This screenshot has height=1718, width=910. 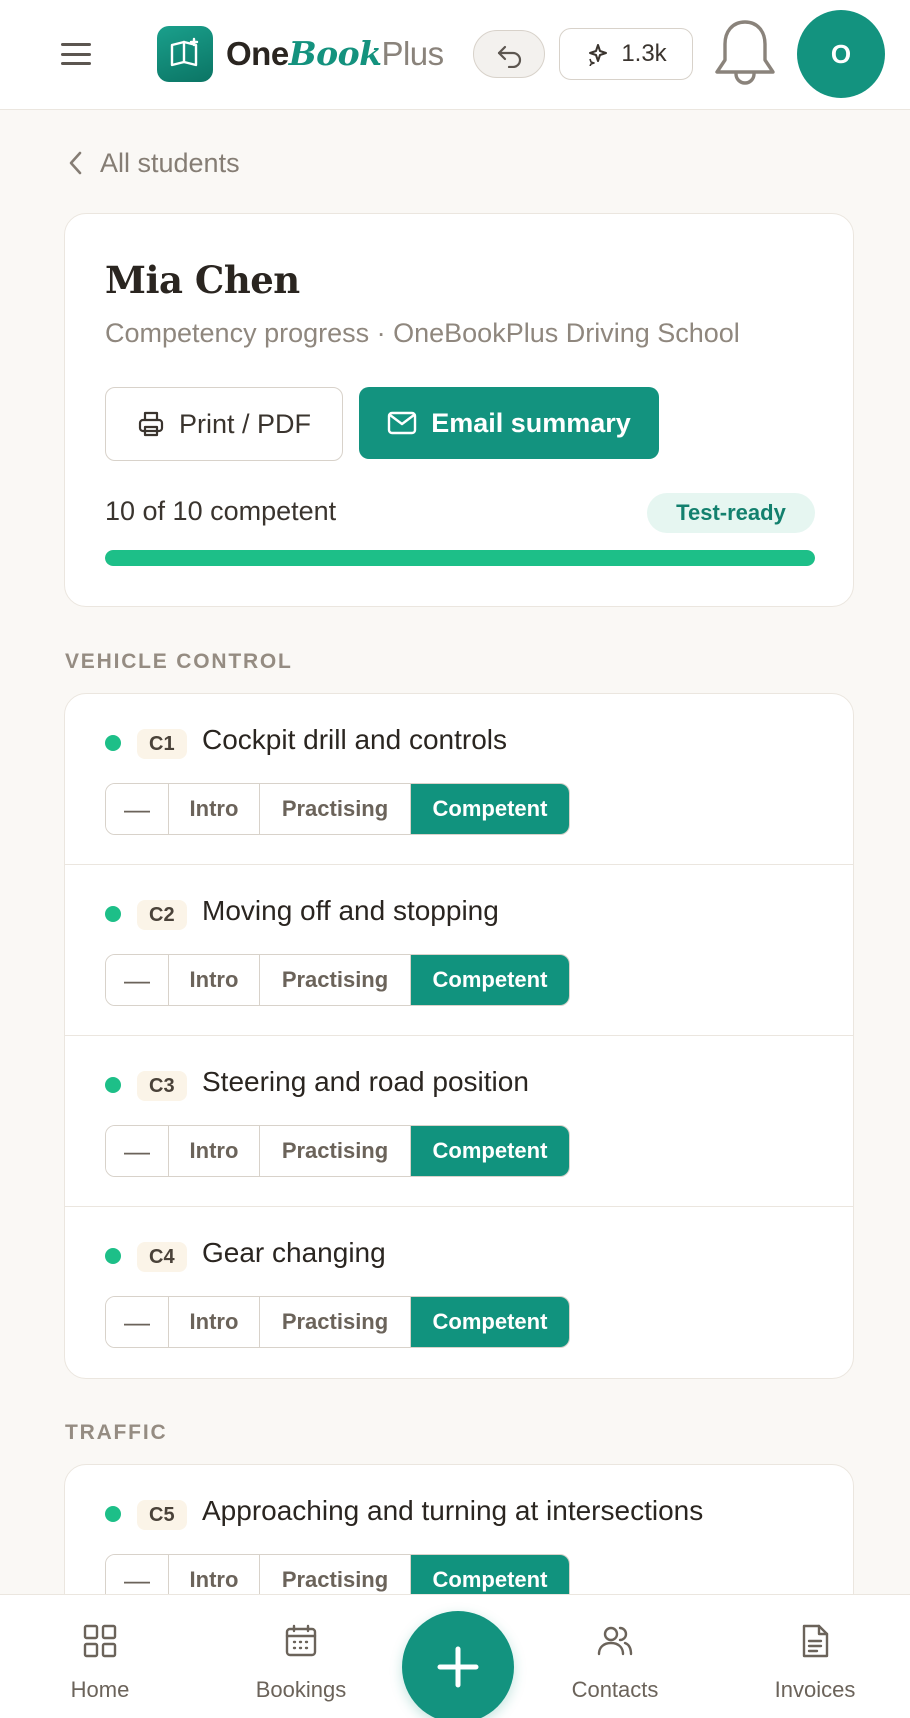 I want to click on competency-progress-bar, so click(x=460, y=558).